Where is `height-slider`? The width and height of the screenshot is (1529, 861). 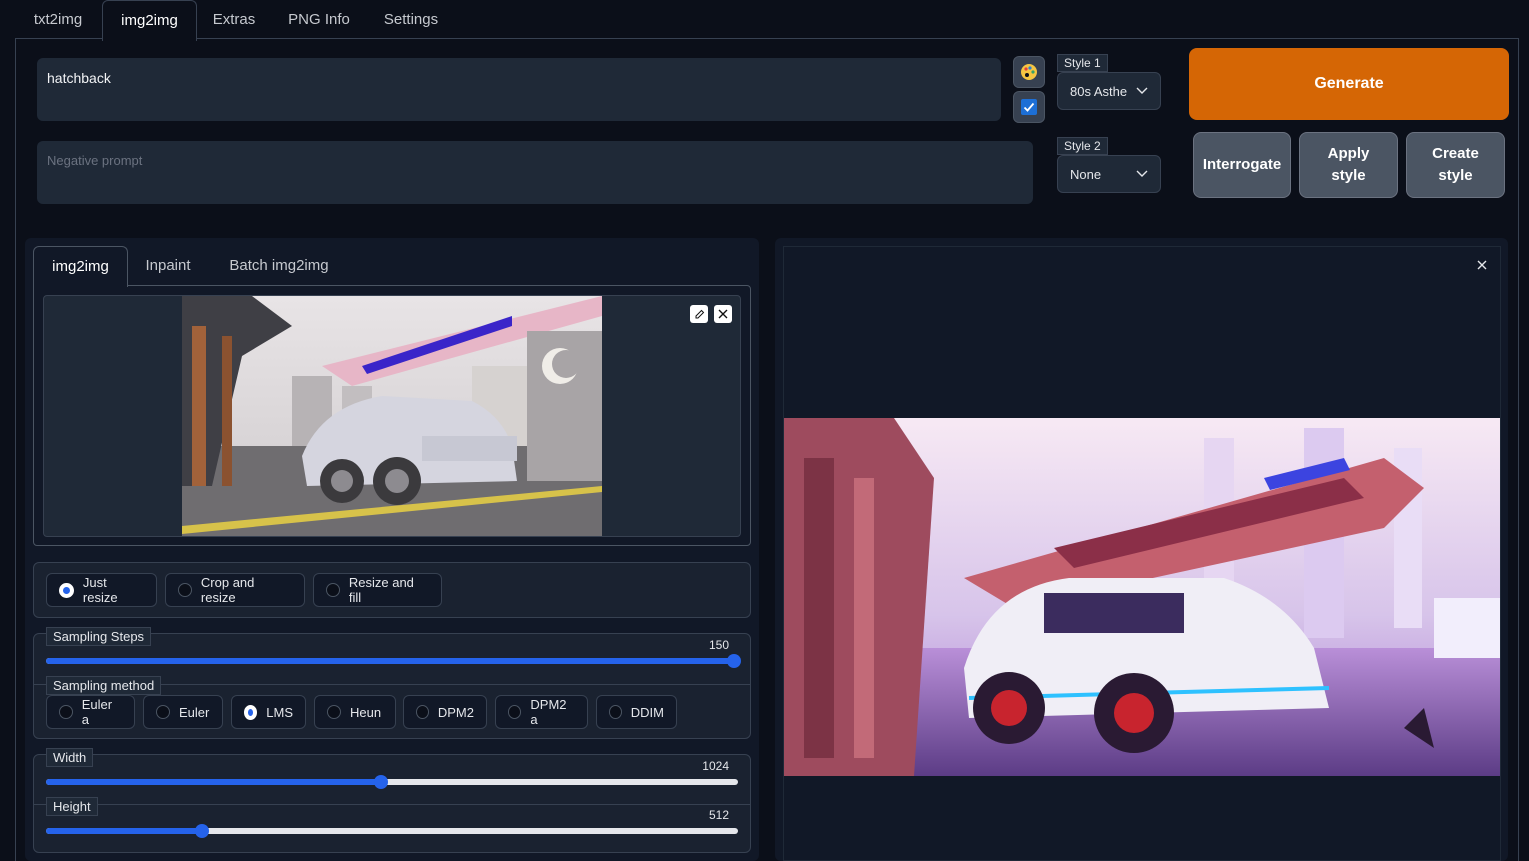
height-slider is located at coordinates (392, 831).